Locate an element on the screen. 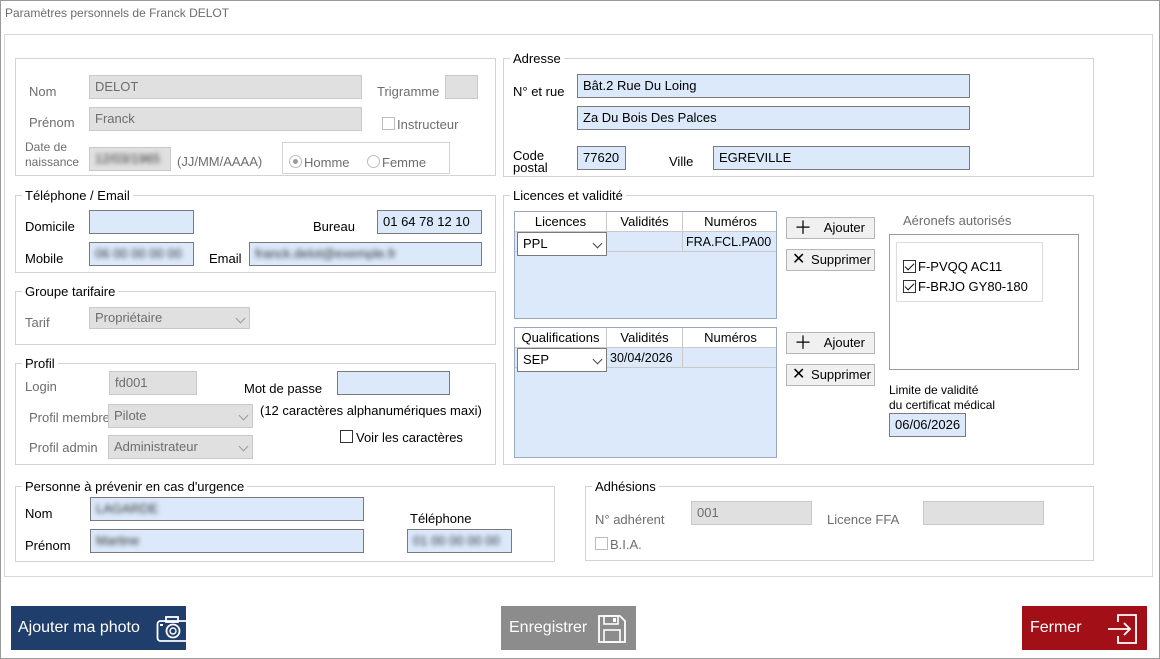  profil-admin-value: Administrateur is located at coordinates (156, 446).